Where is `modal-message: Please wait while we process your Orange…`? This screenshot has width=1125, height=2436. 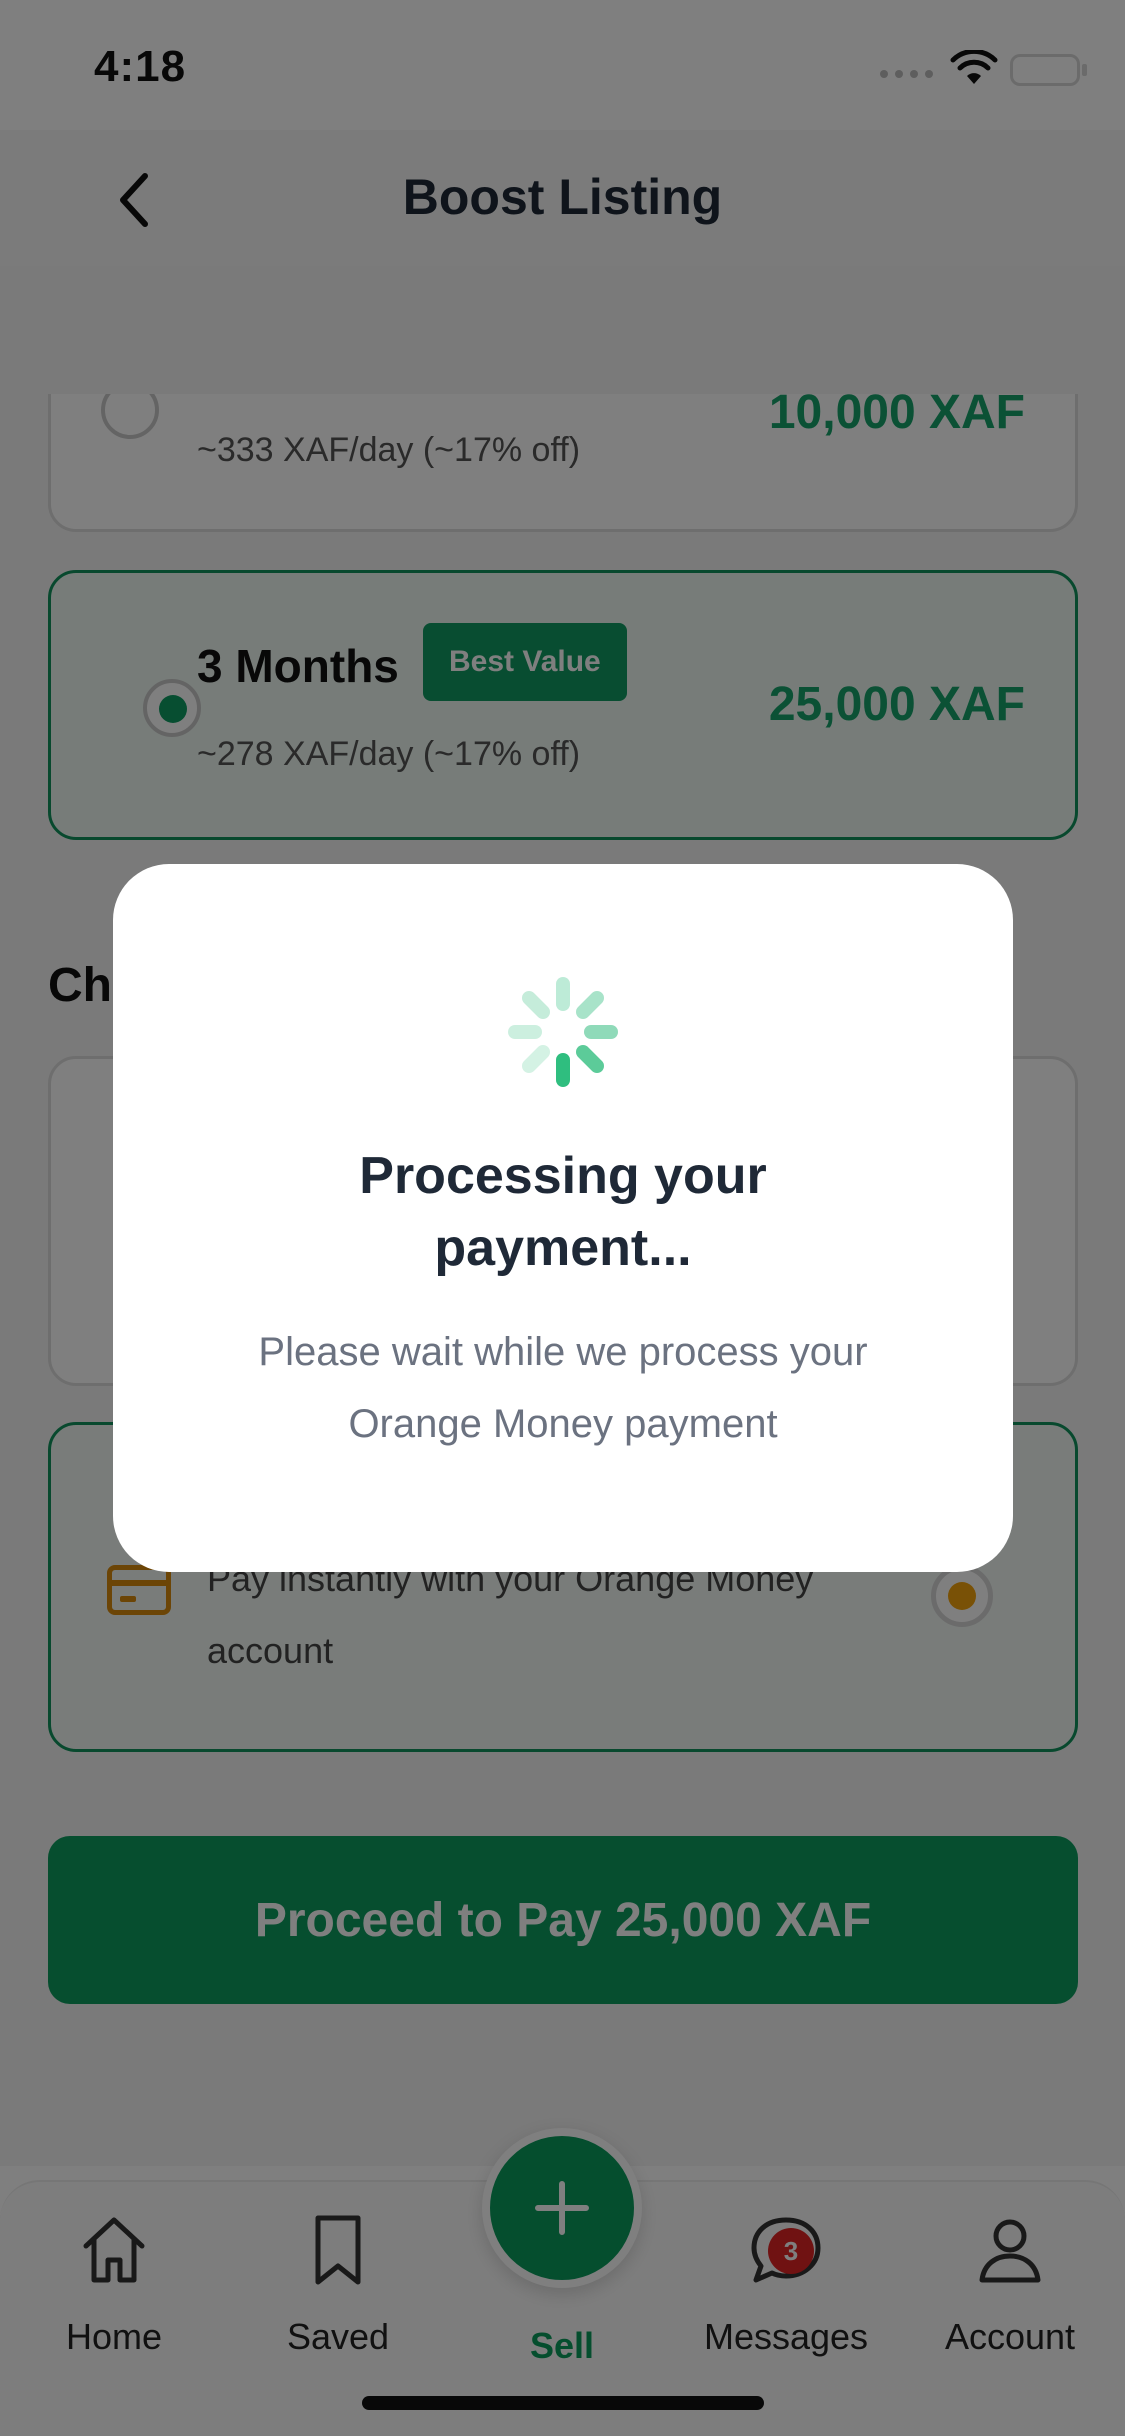 modal-message: Please wait while we process your Orange… is located at coordinates (563, 1388).